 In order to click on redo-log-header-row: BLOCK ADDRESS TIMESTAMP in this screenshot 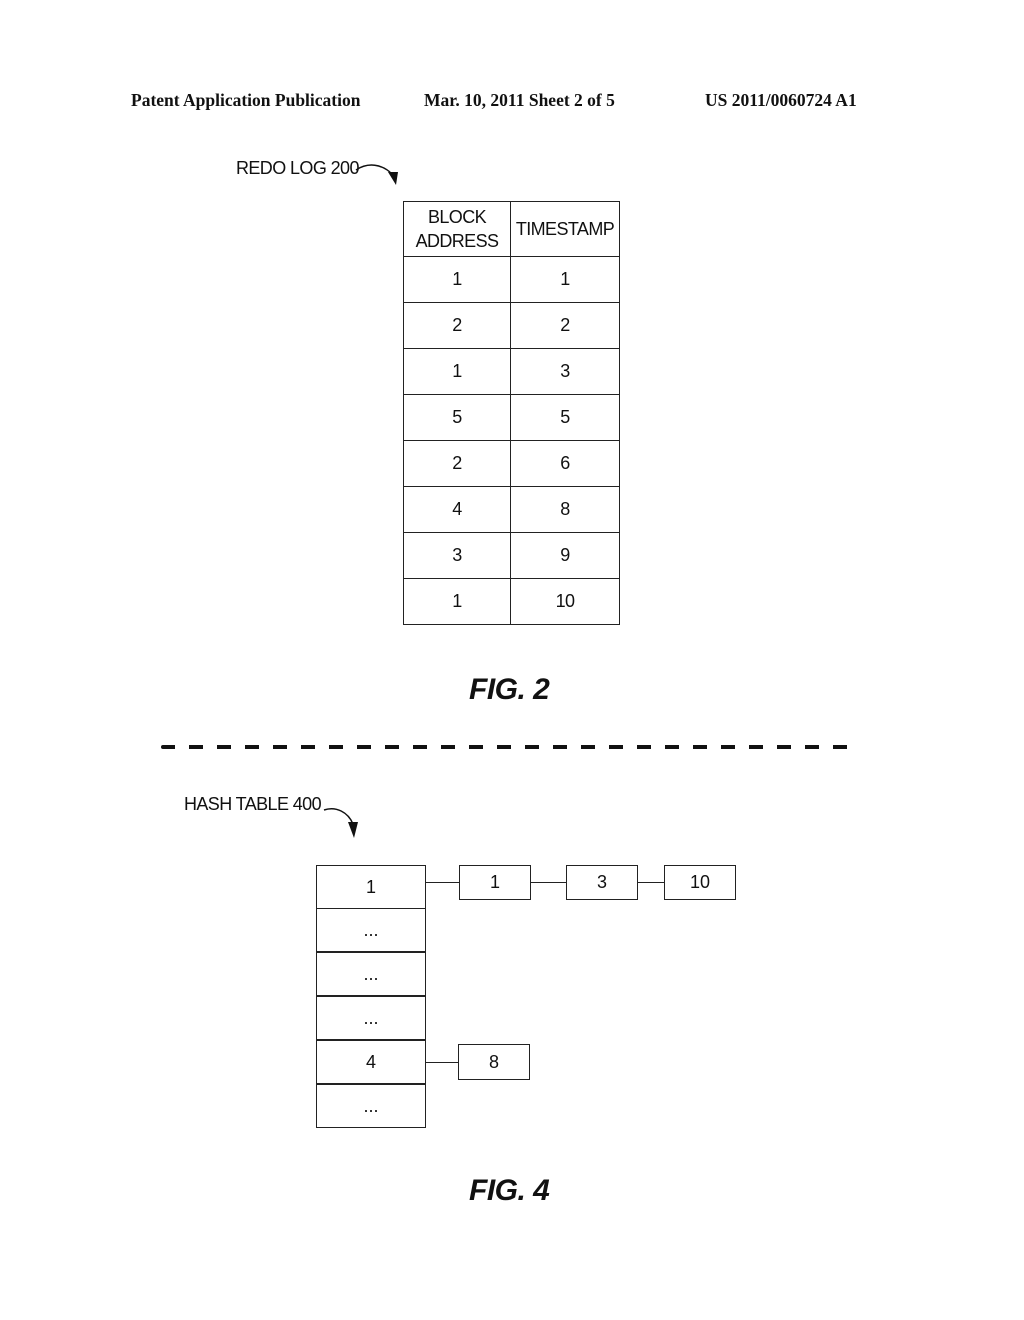, I will do `click(511, 229)`.